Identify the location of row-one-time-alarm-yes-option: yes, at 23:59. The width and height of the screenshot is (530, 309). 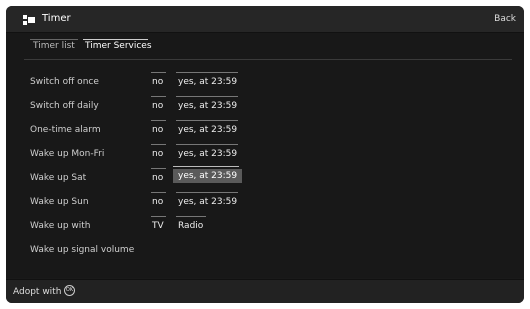
(207, 130).